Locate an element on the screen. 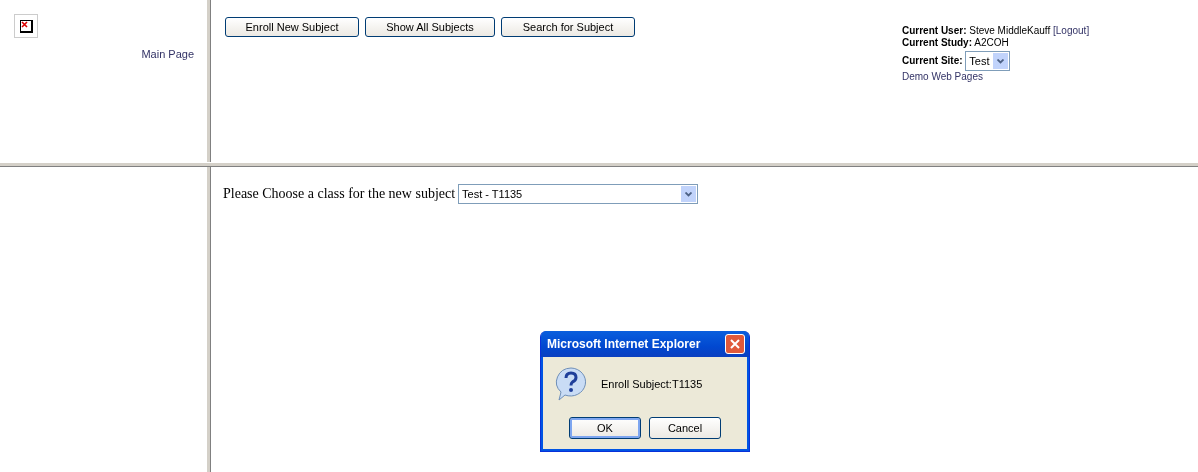 The width and height of the screenshot is (1198, 472). user-name: Steve MiddleKauff is located at coordinates (1010, 30).